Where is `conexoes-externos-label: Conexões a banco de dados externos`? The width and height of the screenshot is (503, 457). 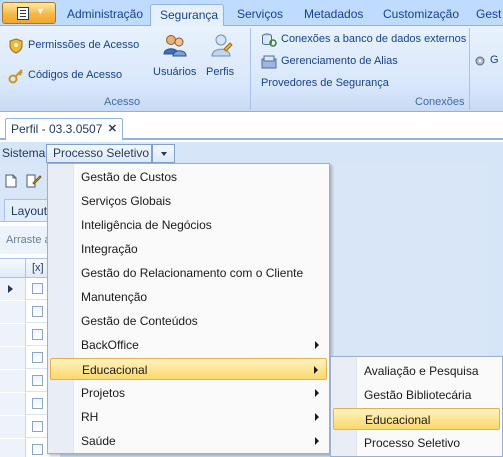 conexoes-externos-label: Conexões a banco de dados externos is located at coordinates (374, 39).